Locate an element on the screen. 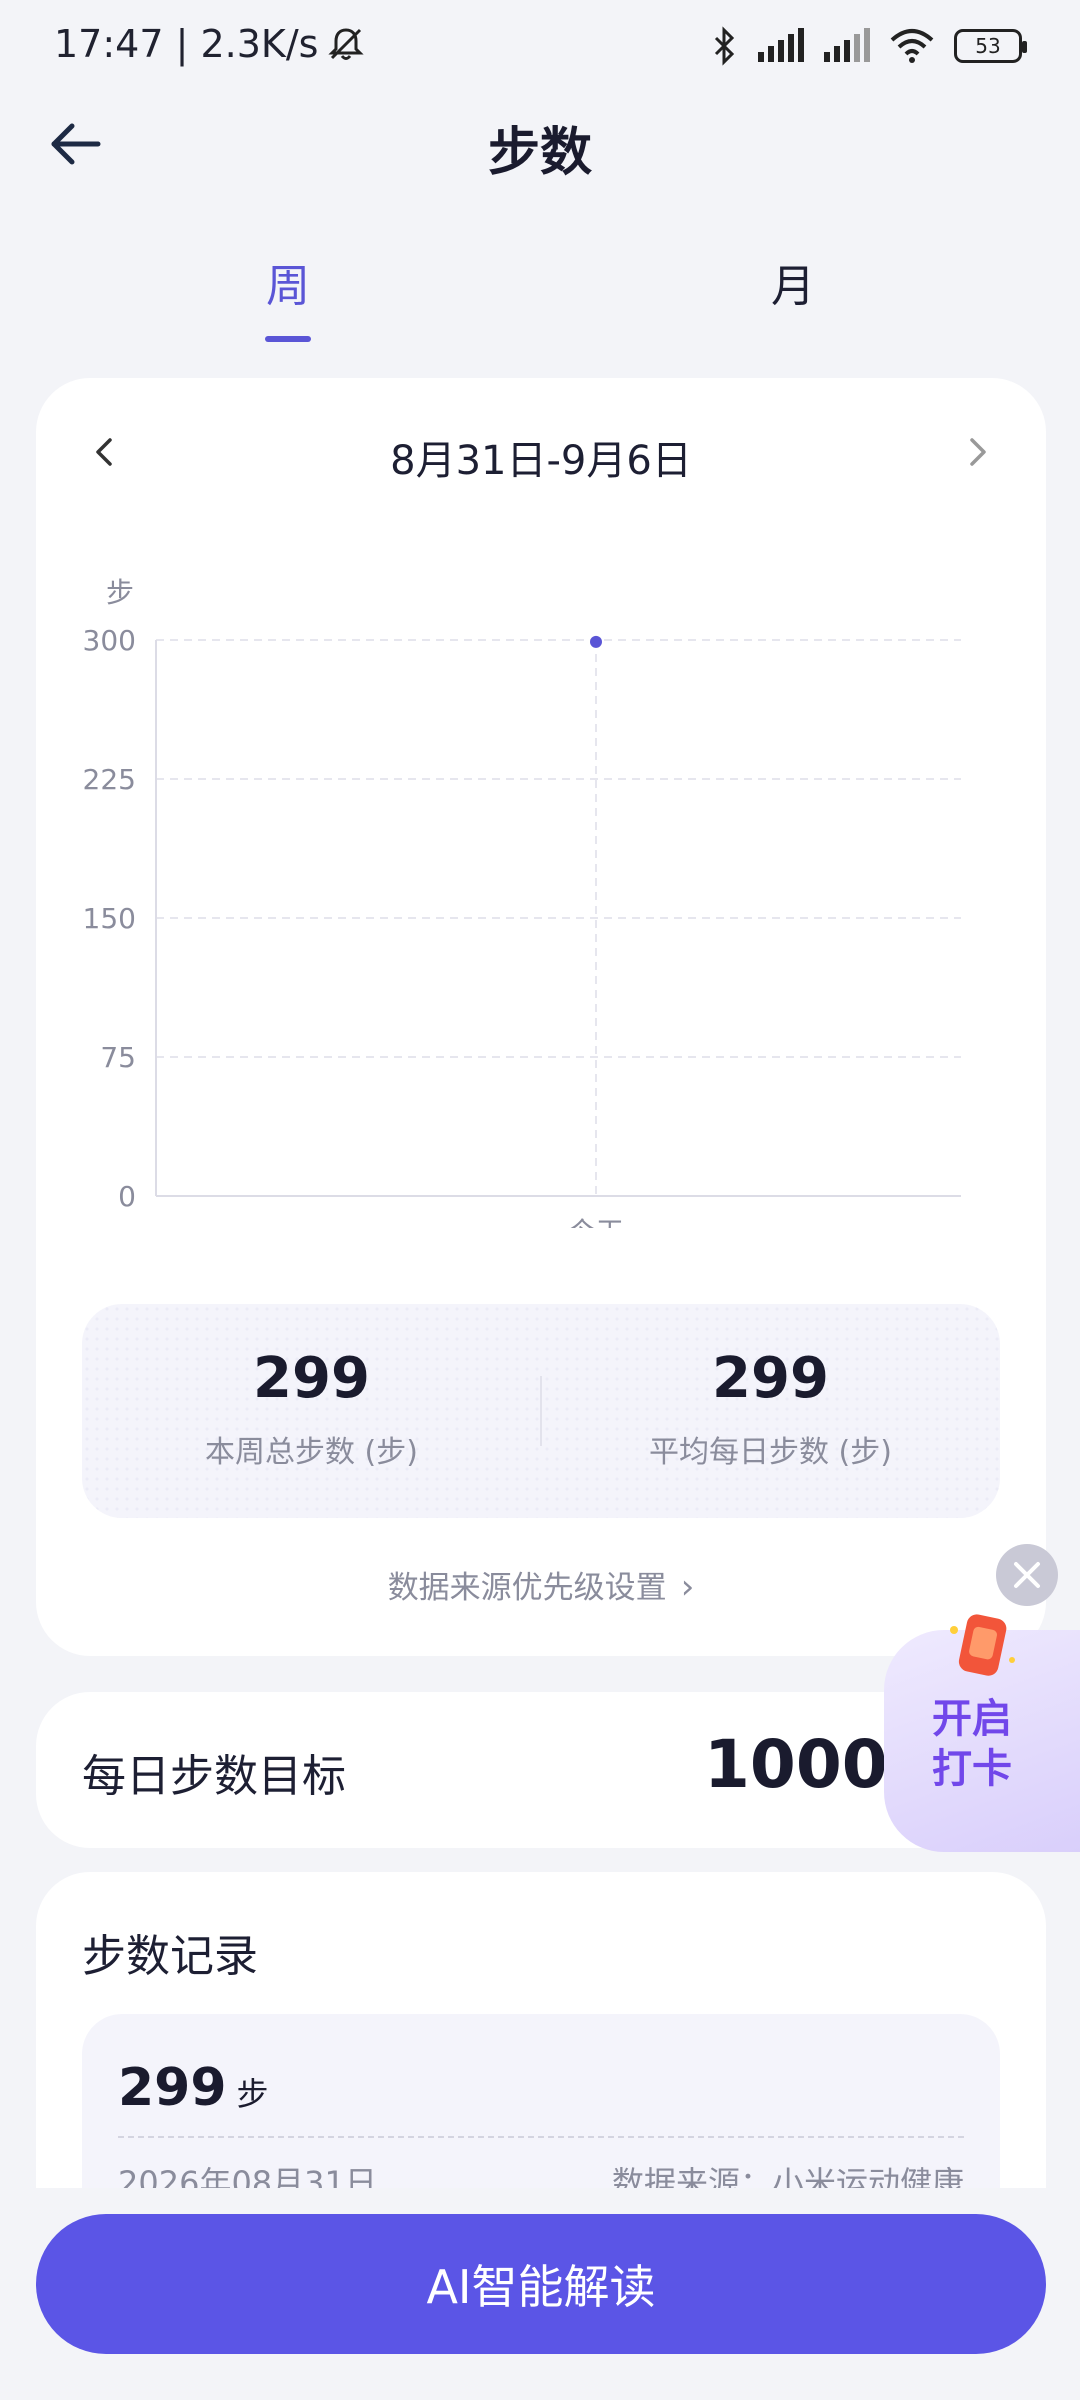 Image resolution: width=1080 pixels, height=2400 pixels. status-left: 17:47 | 2.3K/s is located at coordinates (210, 44).